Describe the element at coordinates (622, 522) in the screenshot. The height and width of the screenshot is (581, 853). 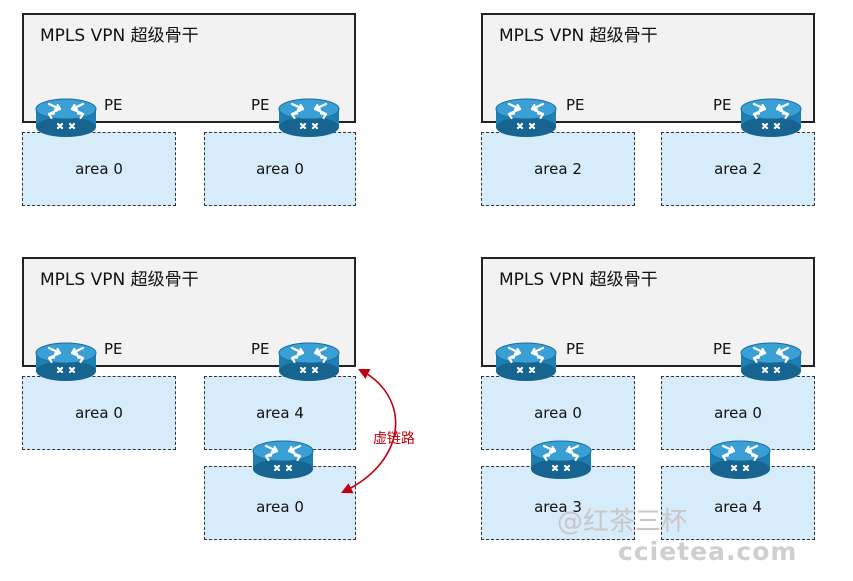
I see `watermark-text: @红茶三杯` at that location.